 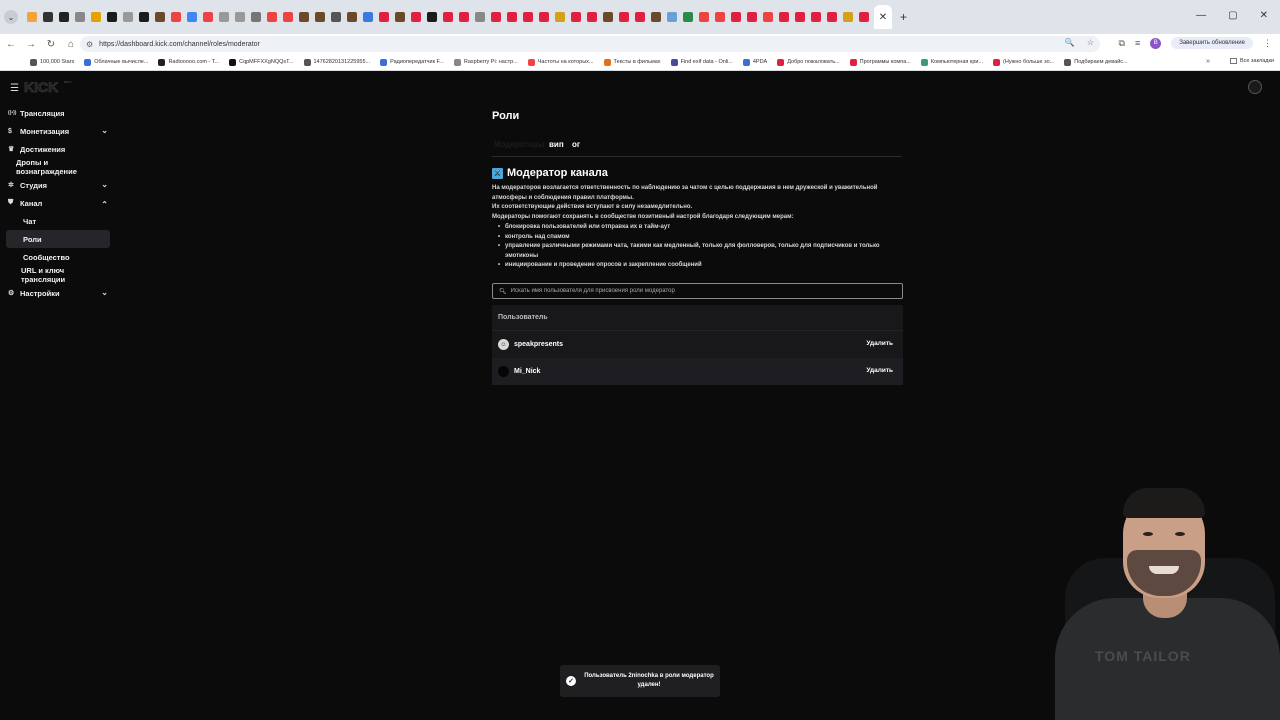 I want to click on new-tab-icon: +, so click(x=903, y=17).